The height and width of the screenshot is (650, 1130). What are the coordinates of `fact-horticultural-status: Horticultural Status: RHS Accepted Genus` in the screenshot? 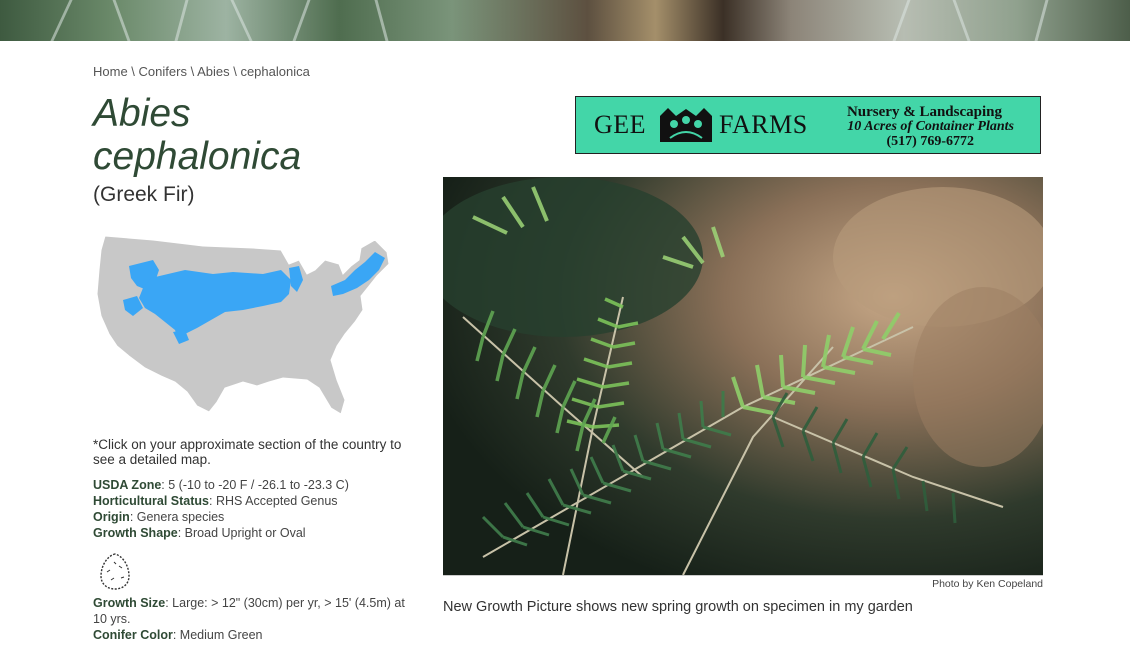 It's located at (253, 501).